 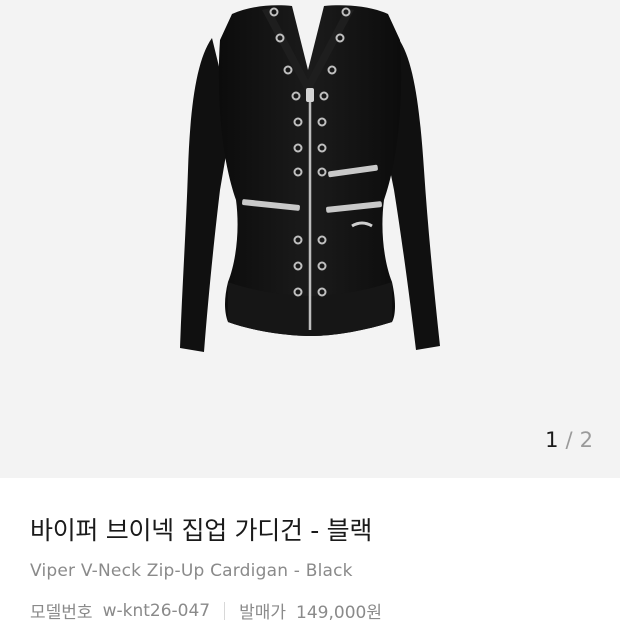 What do you see at coordinates (61, 613) in the screenshot?
I see `model-number-label: 모델번호` at bounding box center [61, 613].